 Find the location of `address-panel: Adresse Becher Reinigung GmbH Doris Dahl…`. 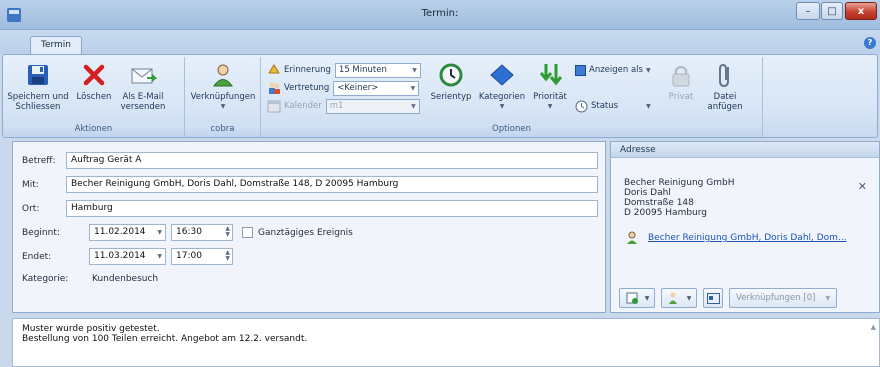

address-panel: Adresse Becher Reinigung GmbH Doris Dahl… is located at coordinates (745, 227).